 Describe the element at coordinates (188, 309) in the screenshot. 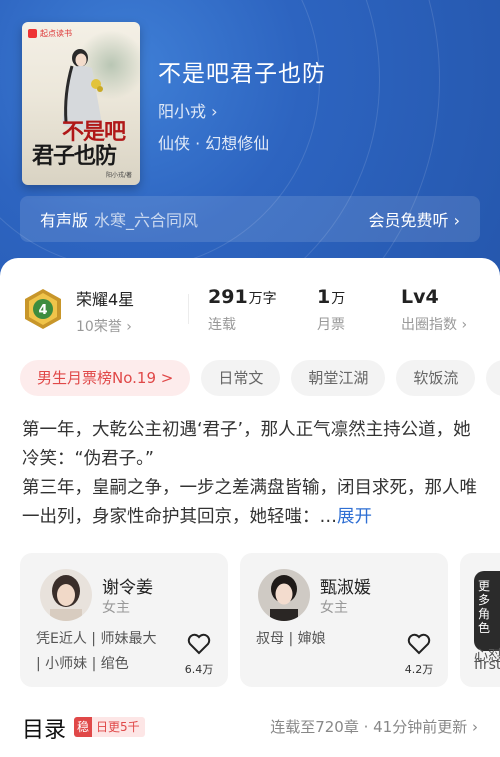

I see `divider` at that location.